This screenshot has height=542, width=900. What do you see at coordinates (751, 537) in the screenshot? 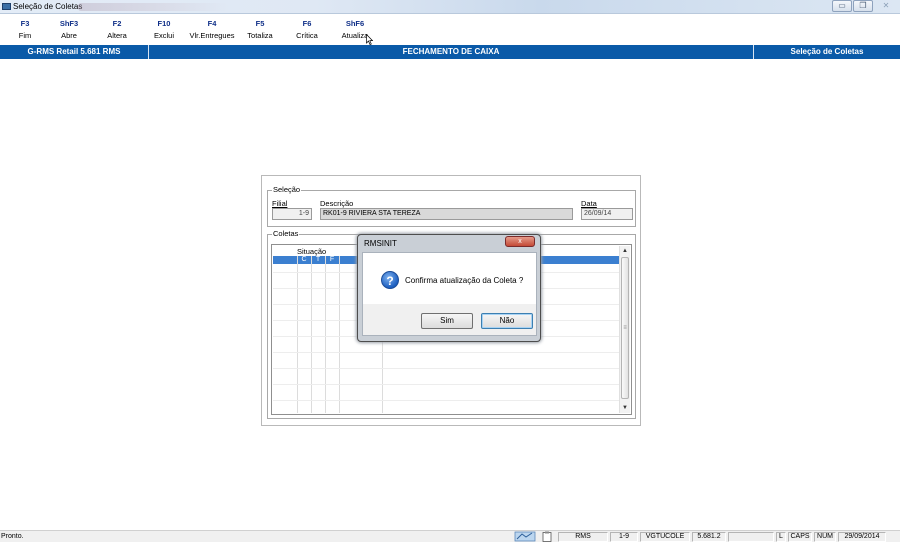
I see `status-empty` at bounding box center [751, 537].